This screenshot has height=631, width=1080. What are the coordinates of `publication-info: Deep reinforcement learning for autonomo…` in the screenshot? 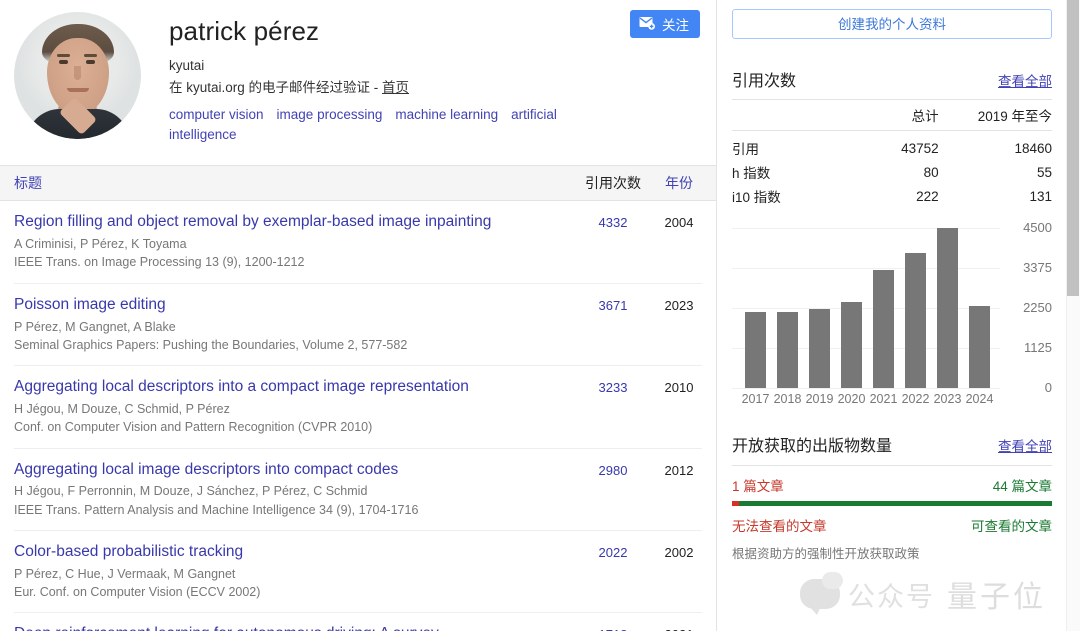 It's located at (292, 628).